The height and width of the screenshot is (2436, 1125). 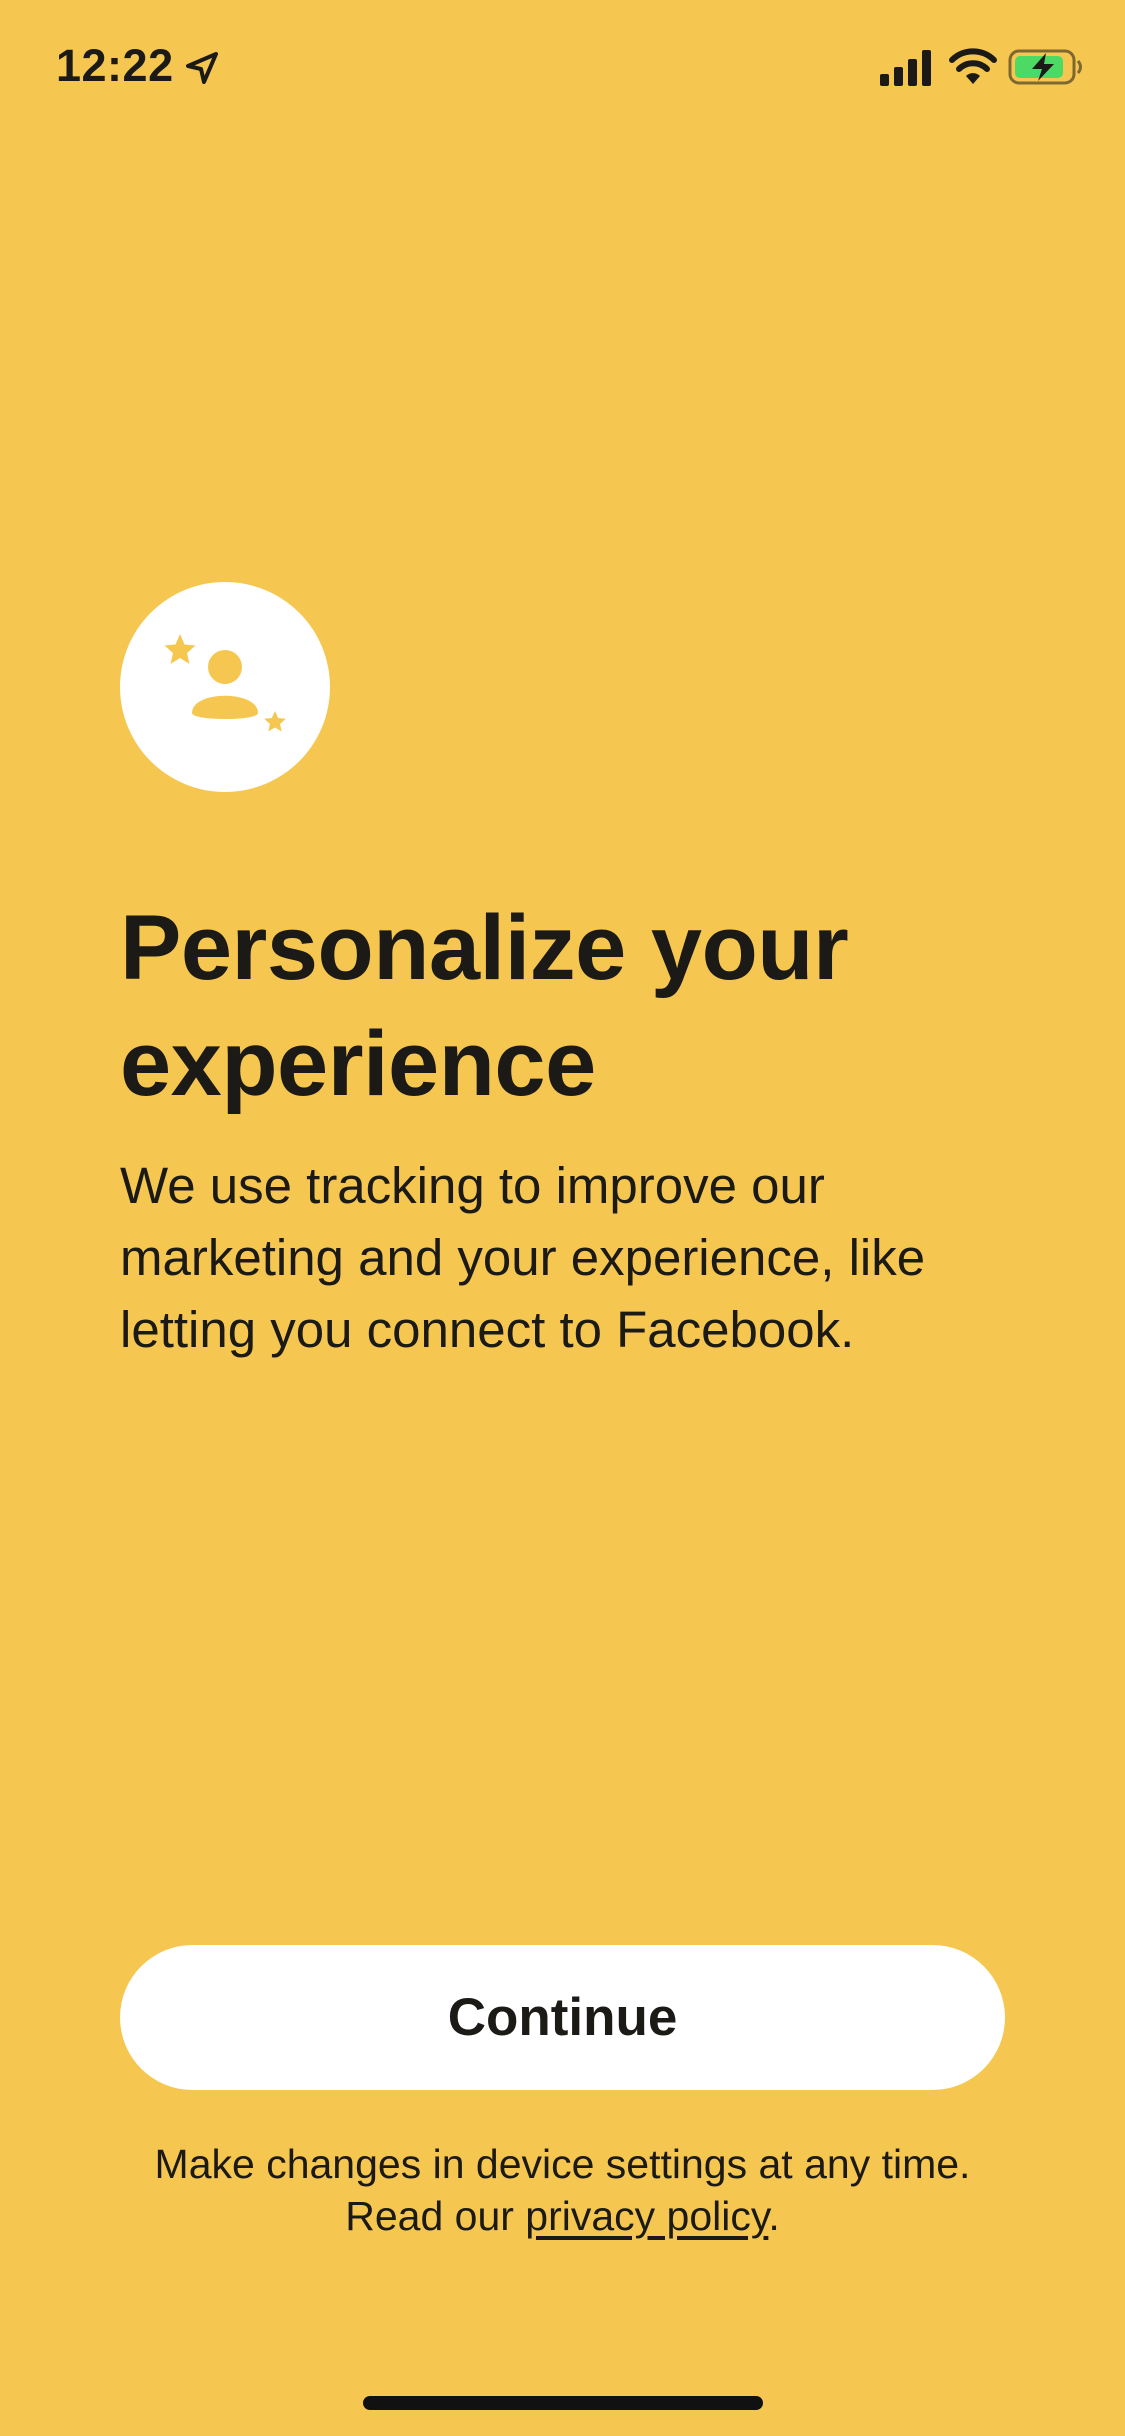 I want to click on battery-charging-icon, so click(x=1045, y=67).